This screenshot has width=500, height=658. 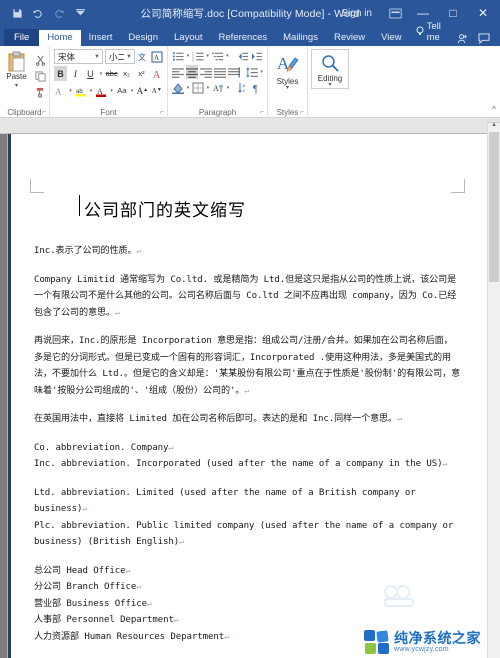 What do you see at coordinates (126, 73) in the screenshot?
I see `subscript-button: x₂` at bounding box center [126, 73].